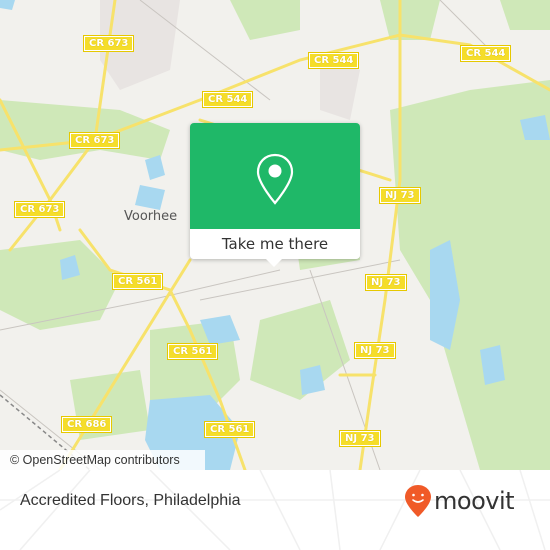  Describe the element at coordinates (474, 501) in the screenshot. I see `brand-name: moovit` at that location.